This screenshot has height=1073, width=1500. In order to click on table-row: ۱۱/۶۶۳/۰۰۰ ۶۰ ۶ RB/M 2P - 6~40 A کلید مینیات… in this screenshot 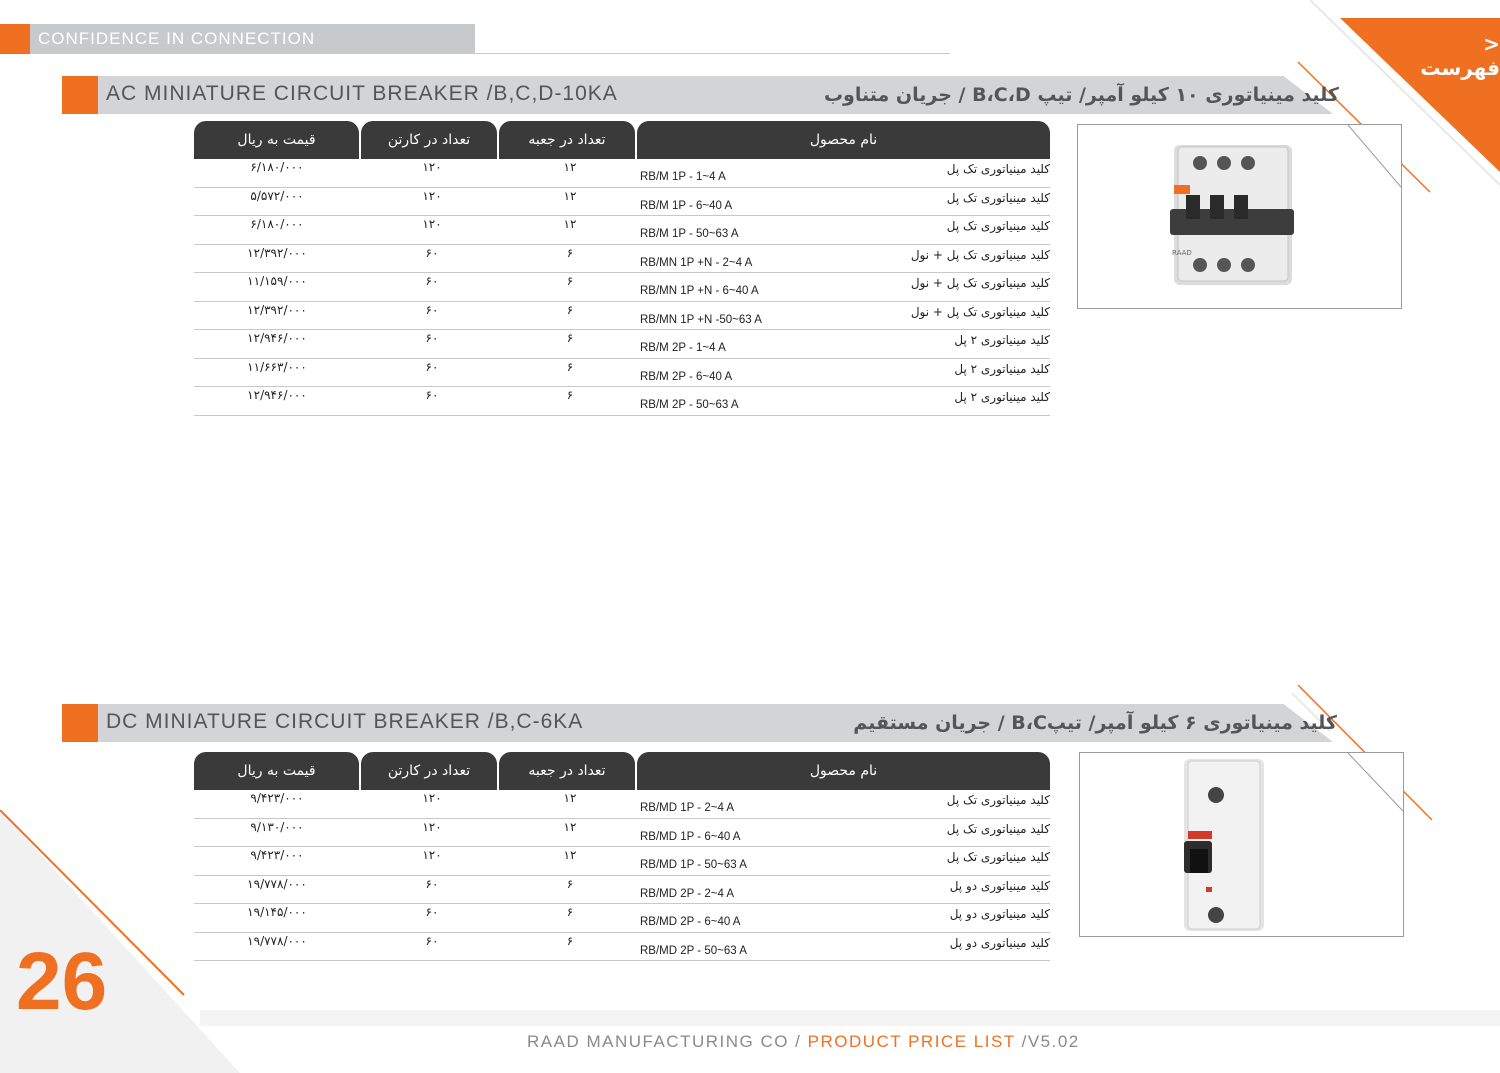, I will do `click(622, 373)`.